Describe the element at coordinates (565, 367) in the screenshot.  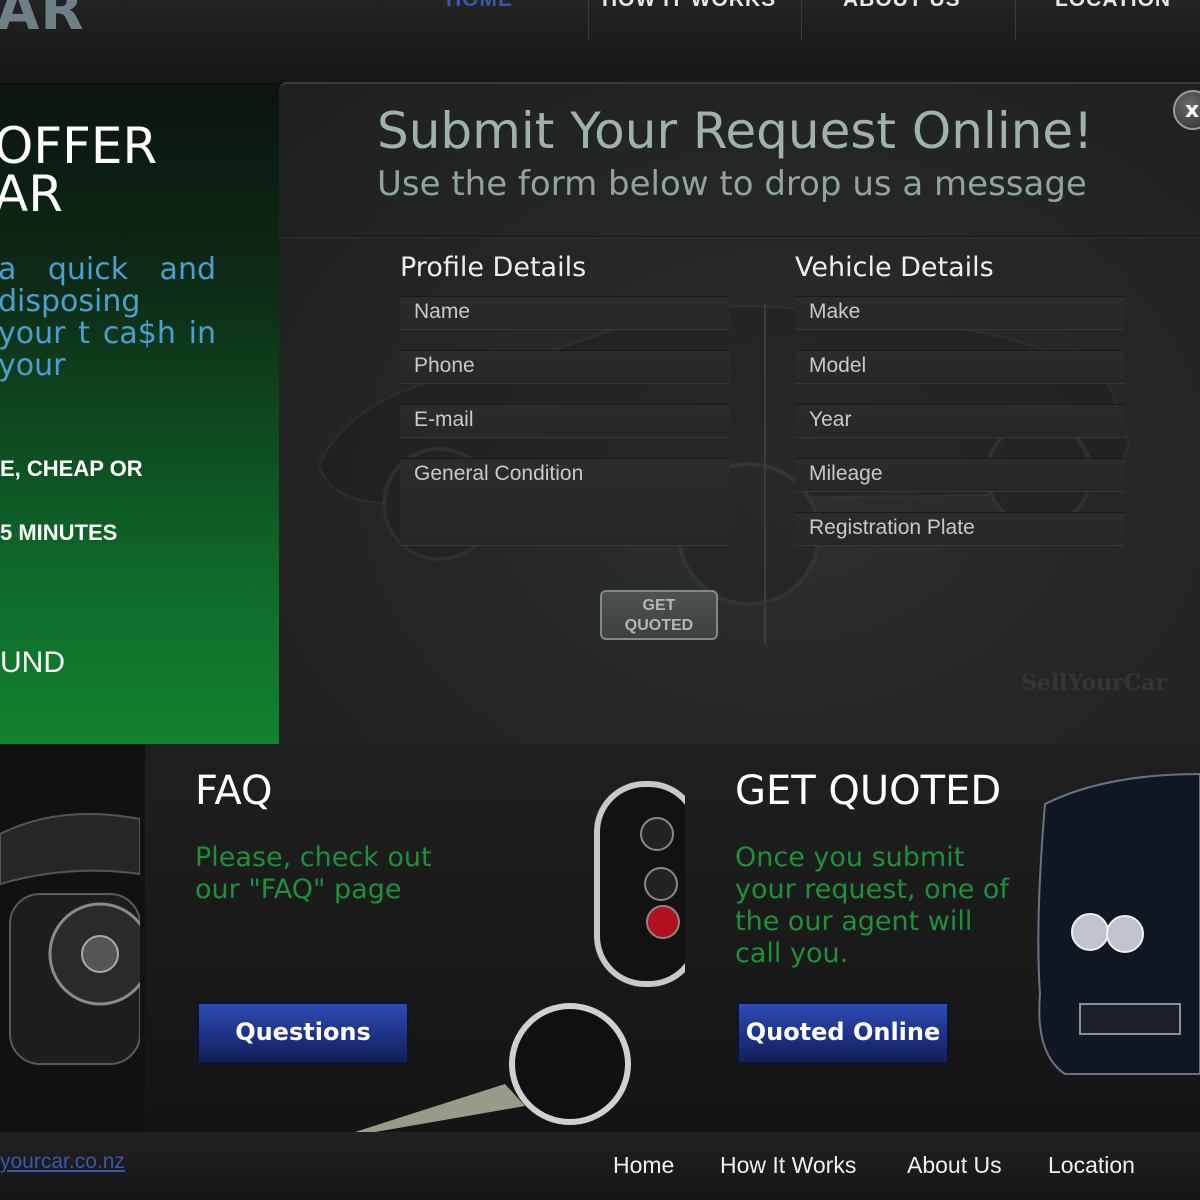
I see `phone-field: Phone` at that location.